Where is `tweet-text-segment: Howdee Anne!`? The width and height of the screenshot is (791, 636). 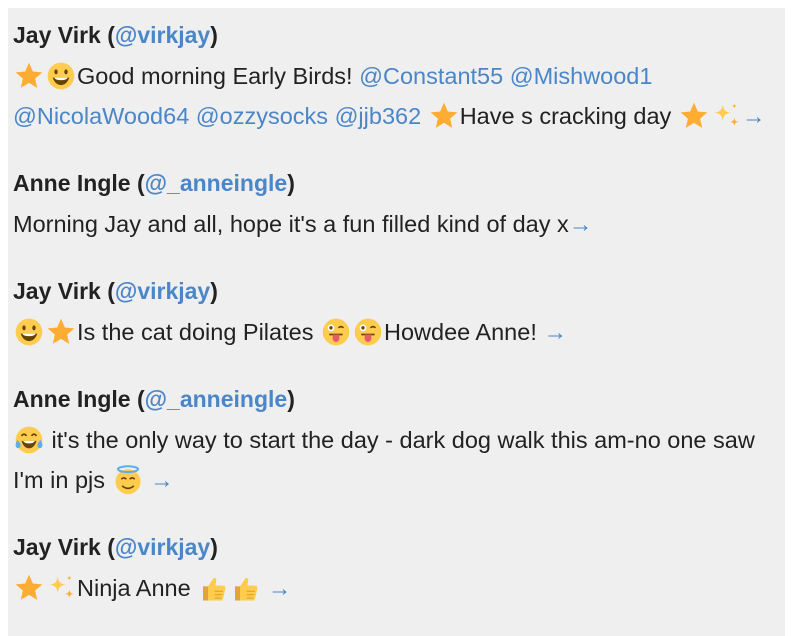 tweet-text-segment: Howdee Anne! is located at coordinates (463, 332).